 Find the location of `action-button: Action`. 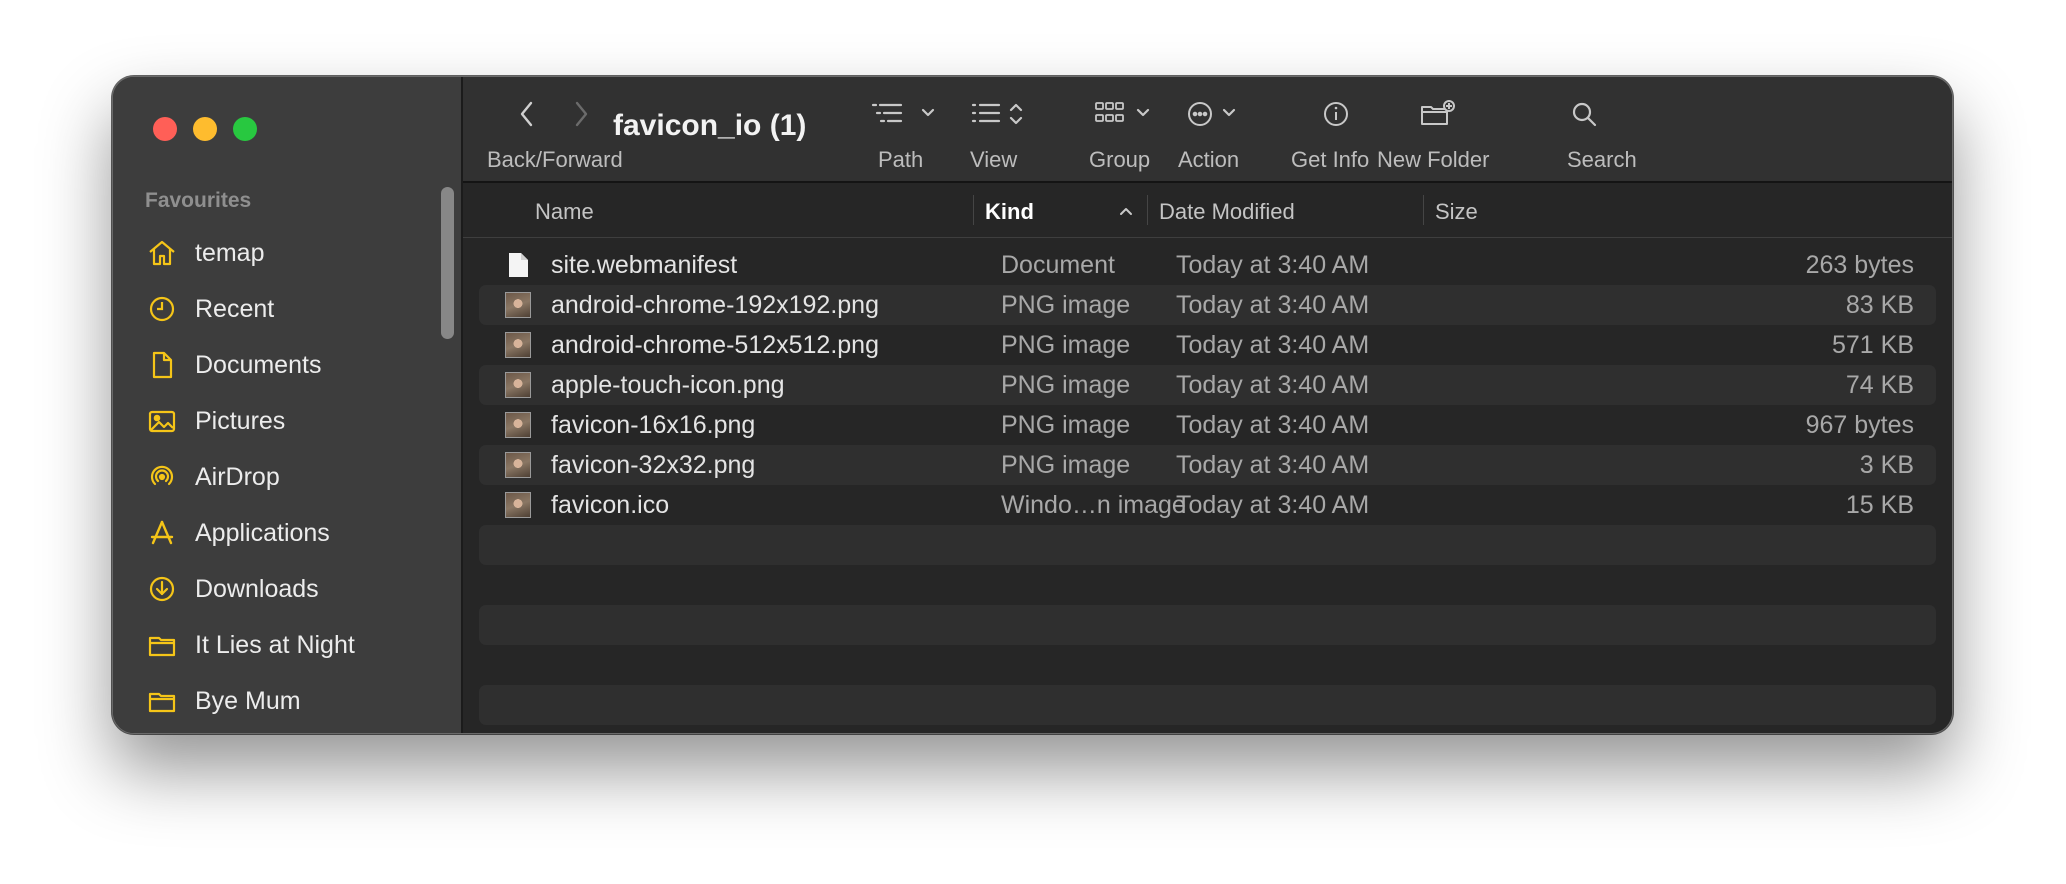

action-button: Action is located at coordinates (1218, 129).